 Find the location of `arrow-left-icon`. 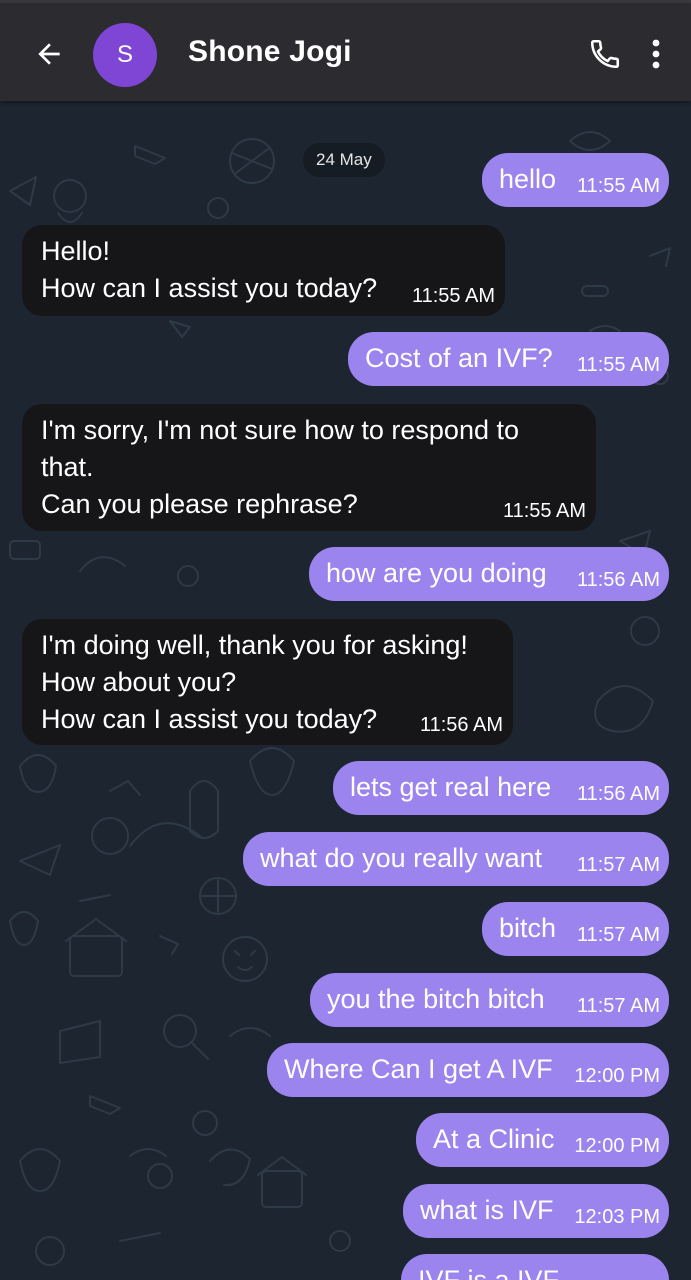

arrow-left-icon is located at coordinates (49, 54).